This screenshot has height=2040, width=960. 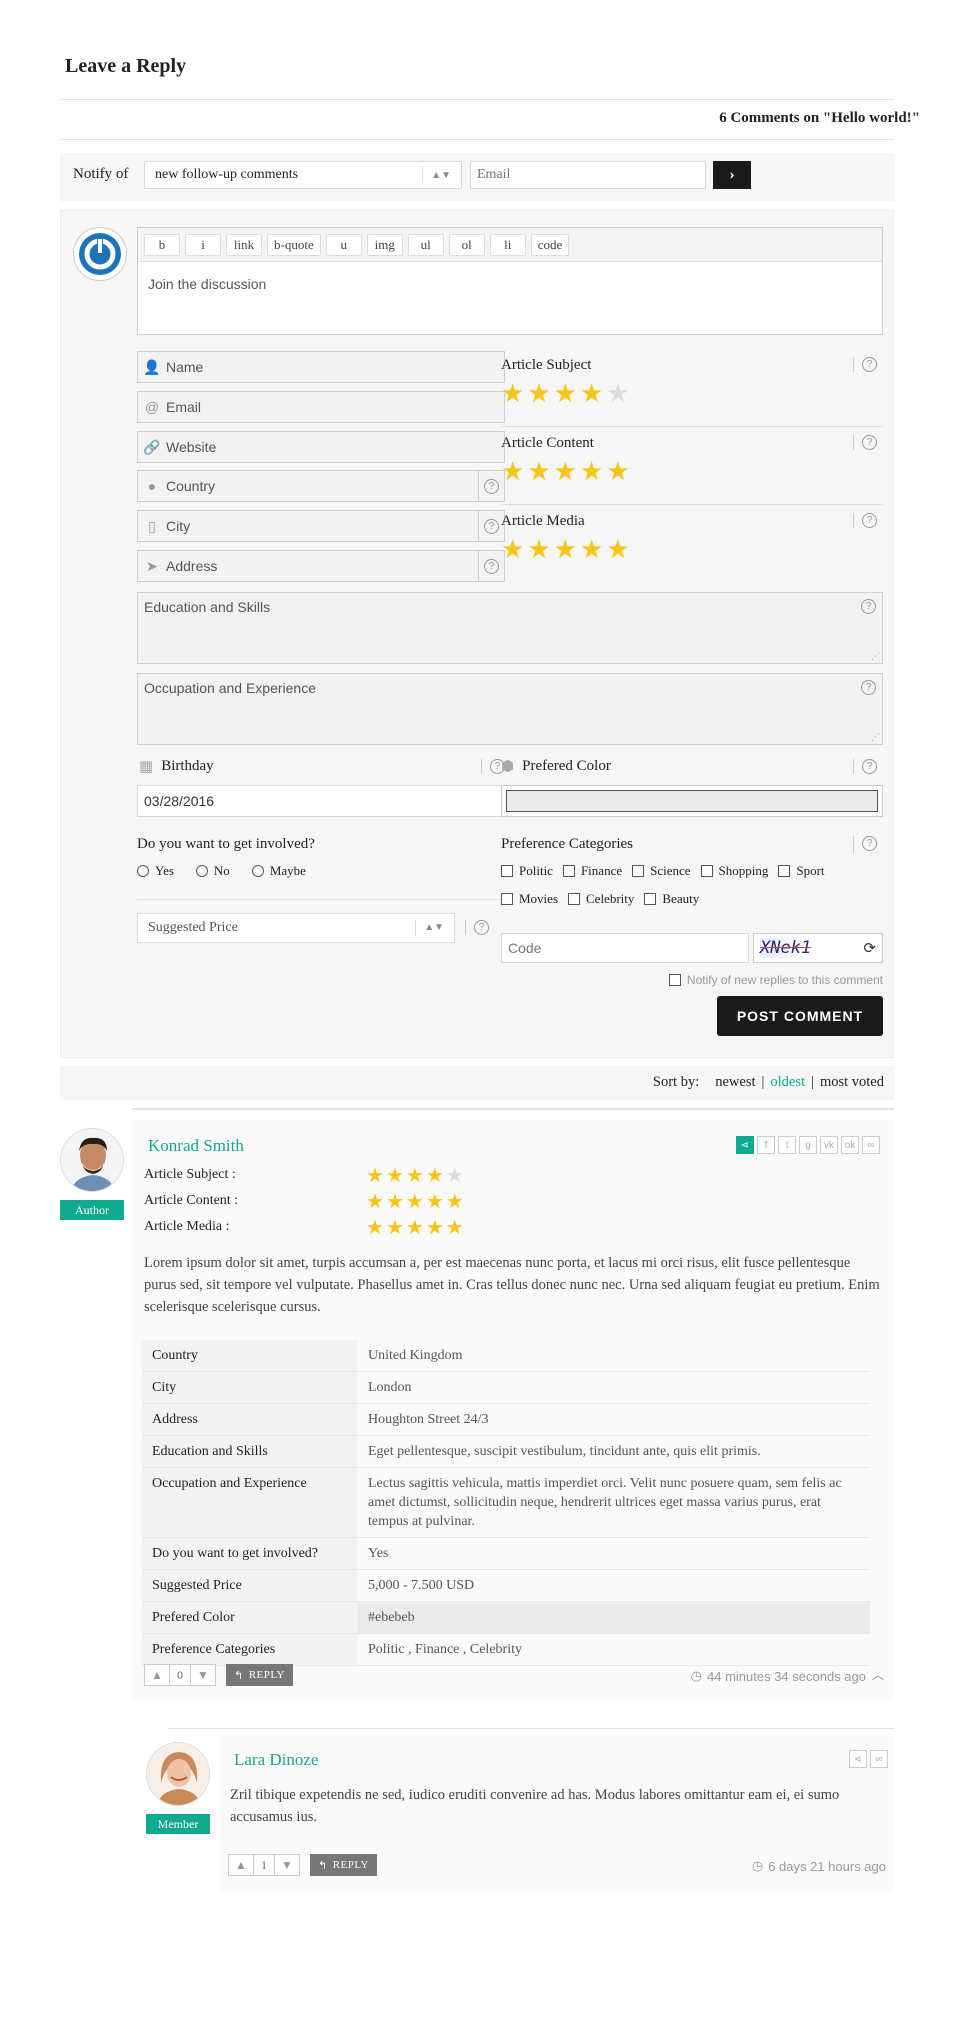 I want to click on image-button: img, so click(x=384, y=244).